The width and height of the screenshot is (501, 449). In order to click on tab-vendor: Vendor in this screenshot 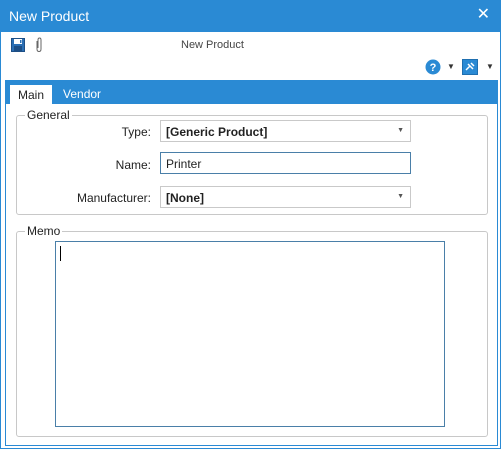, I will do `click(82, 94)`.